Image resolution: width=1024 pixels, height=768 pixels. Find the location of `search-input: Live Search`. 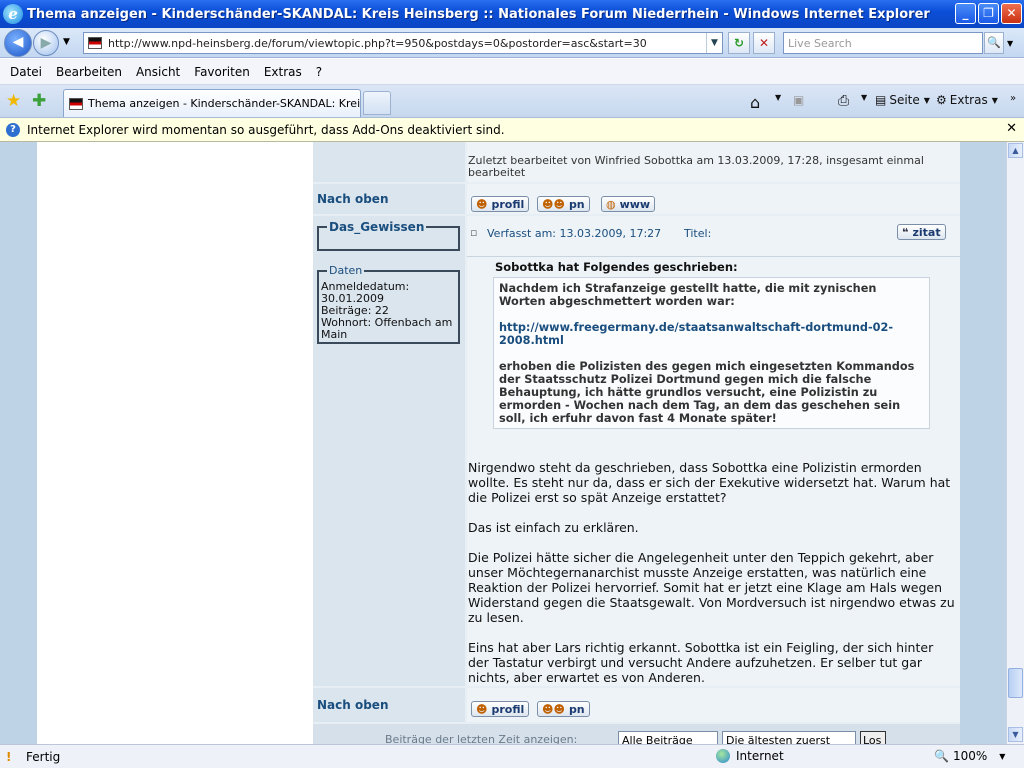

search-input: Live Search is located at coordinates (883, 43).